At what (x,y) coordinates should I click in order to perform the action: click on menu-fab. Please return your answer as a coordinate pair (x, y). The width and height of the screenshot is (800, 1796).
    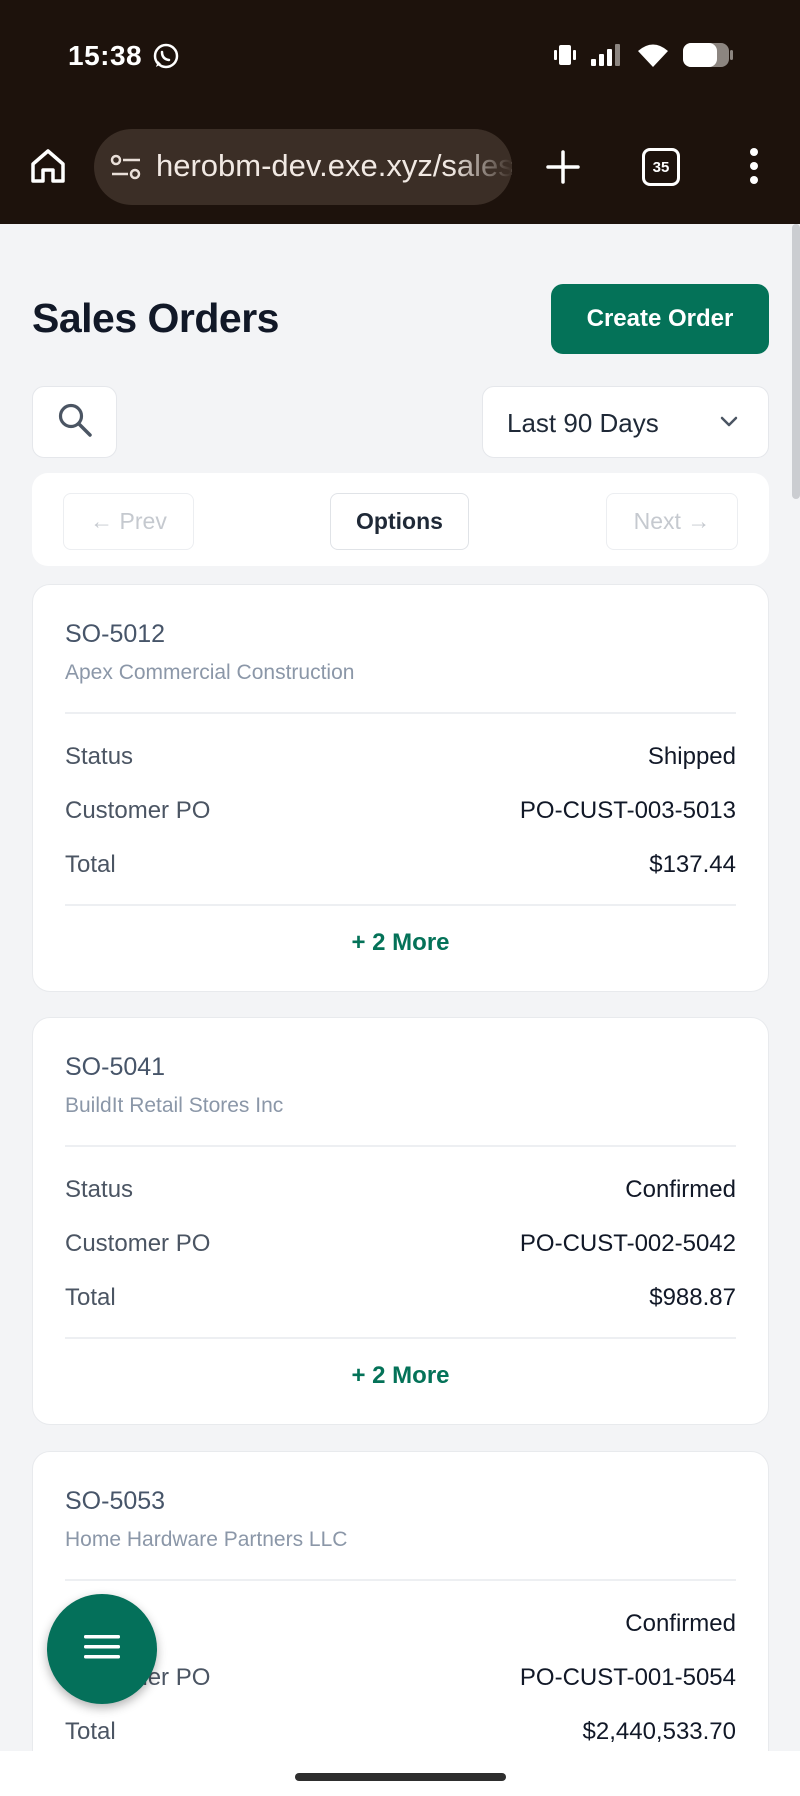
    Looking at the image, I should click on (102, 1649).